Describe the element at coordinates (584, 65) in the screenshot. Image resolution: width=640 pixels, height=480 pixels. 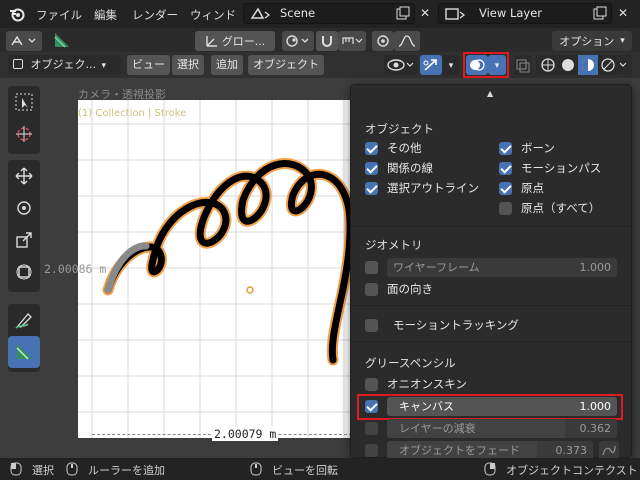
I see `shading-mode-icons` at that location.